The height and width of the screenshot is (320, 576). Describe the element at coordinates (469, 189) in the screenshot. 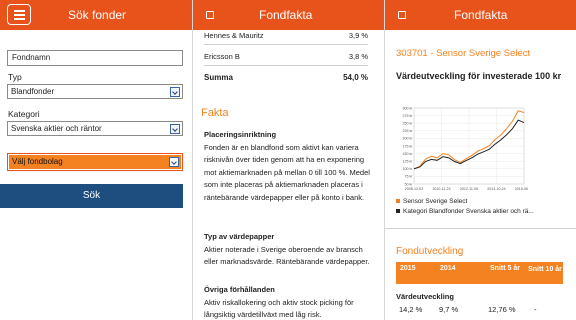

I see `x-tick-label: 2012-11-05` at that location.